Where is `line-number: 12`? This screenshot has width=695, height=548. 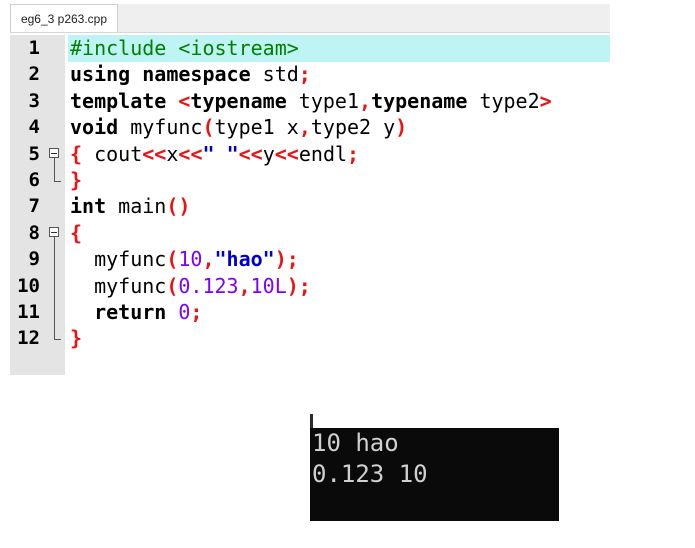 line-number: 12 is located at coordinates (28, 338).